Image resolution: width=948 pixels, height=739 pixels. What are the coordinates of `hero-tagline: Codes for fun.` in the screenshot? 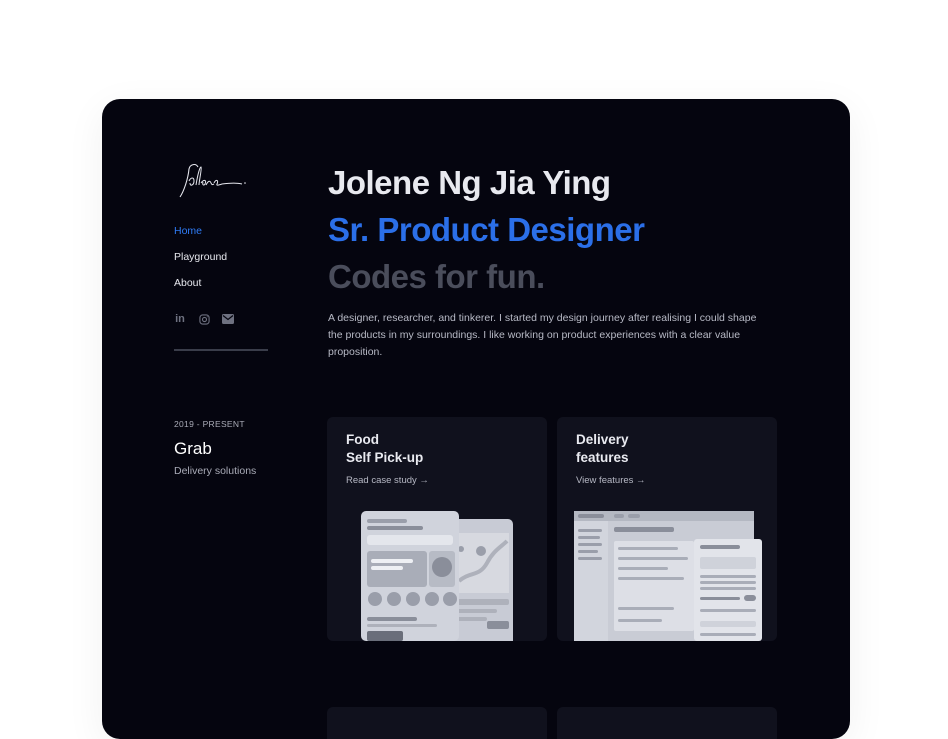 It's located at (436, 276).